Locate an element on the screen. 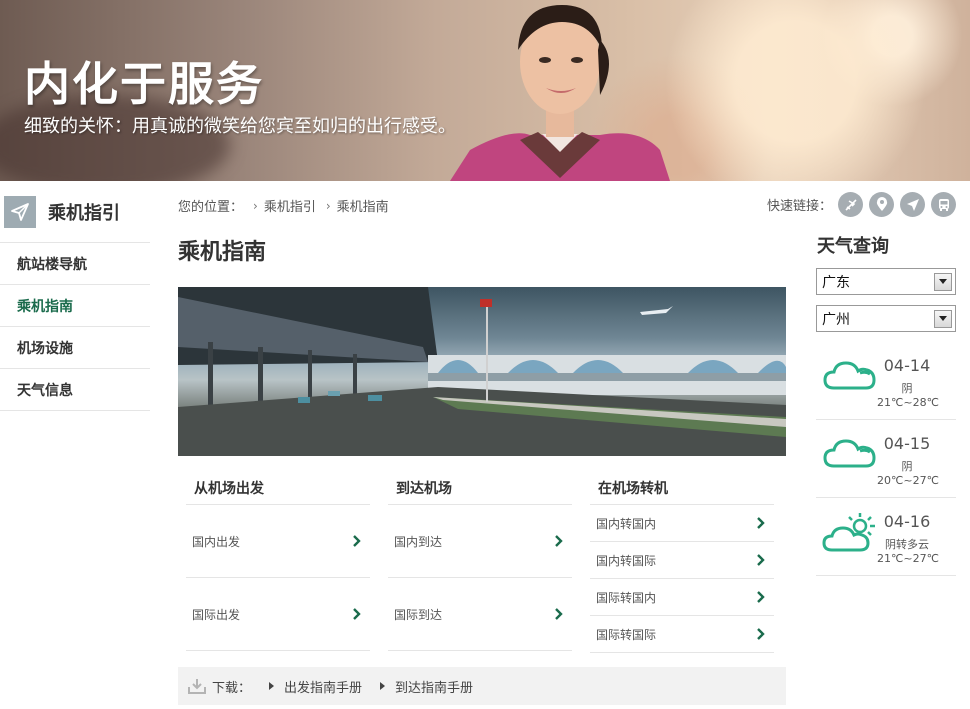 This screenshot has width=970, height=709. quick-links: 快速链接： is located at coordinates (861, 204).